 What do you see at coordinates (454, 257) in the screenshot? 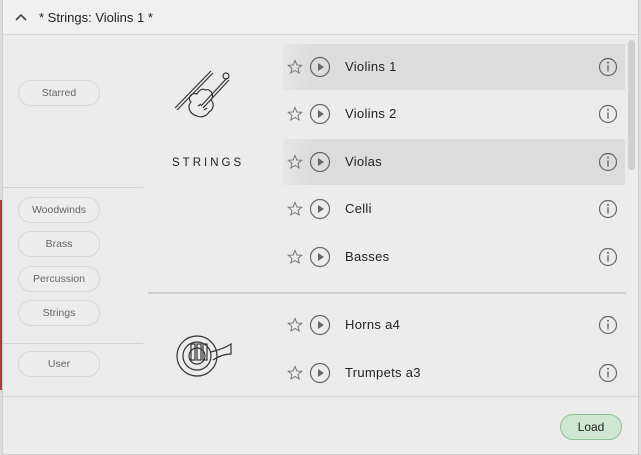
I see `instrument-row-basses: Basses` at bounding box center [454, 257].